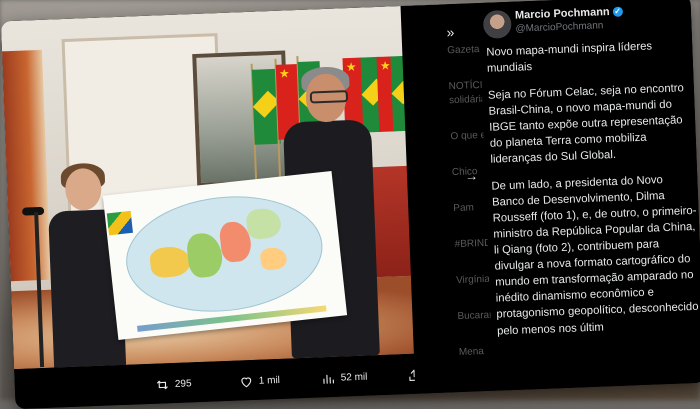  Describe the element at coordinates (617, 11) in the screenshot. I see `verified-badge-icon: ✓` at that location.